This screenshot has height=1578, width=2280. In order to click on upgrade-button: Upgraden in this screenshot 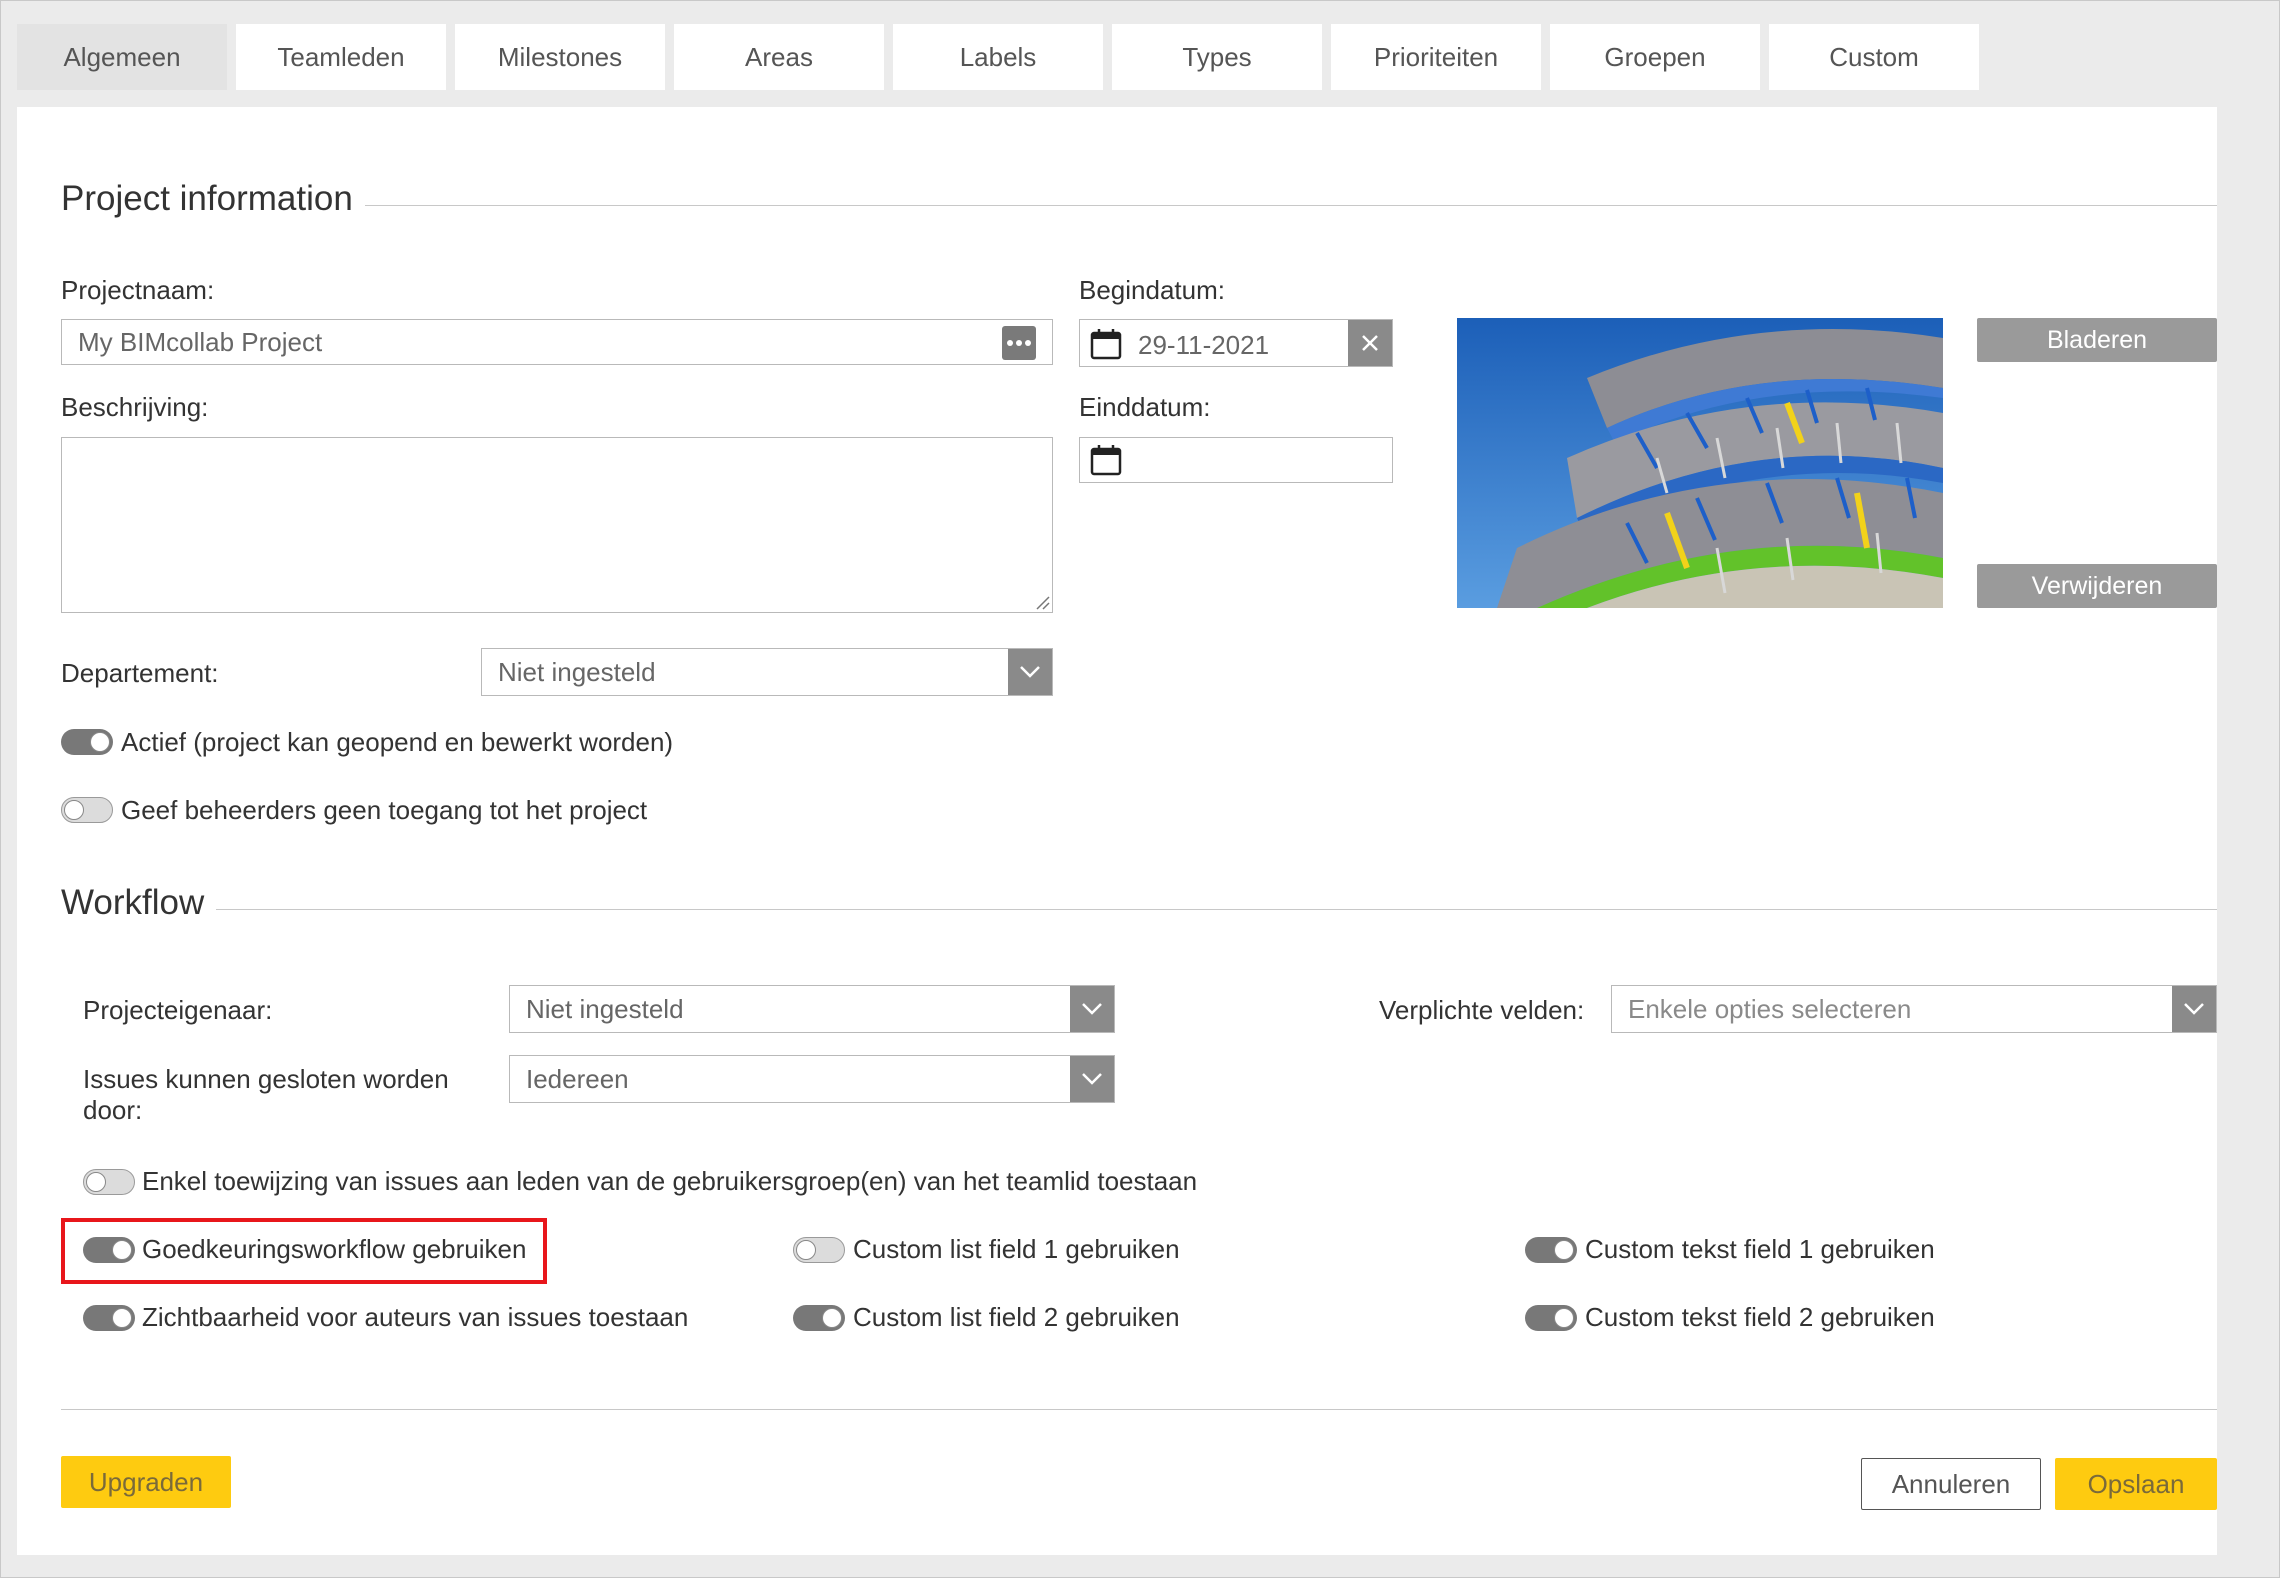, I will do `click(146, 1482)`.